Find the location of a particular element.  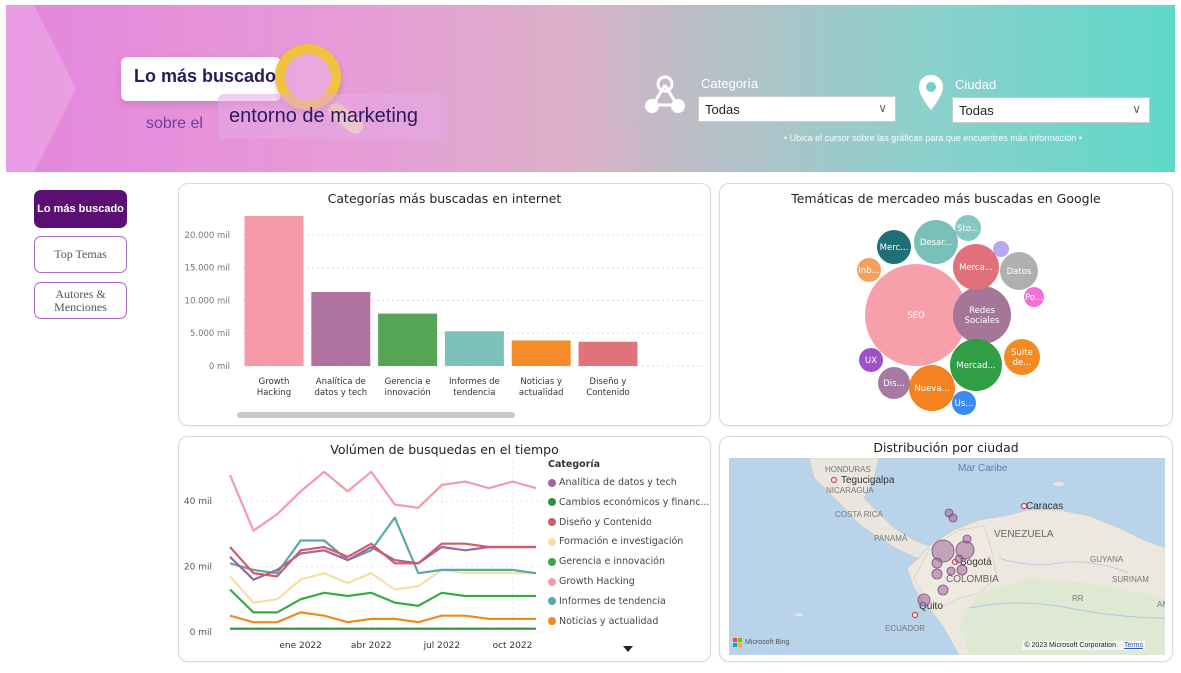

bar-ytick-label: 0 mil is located at coordinates (219, 367).